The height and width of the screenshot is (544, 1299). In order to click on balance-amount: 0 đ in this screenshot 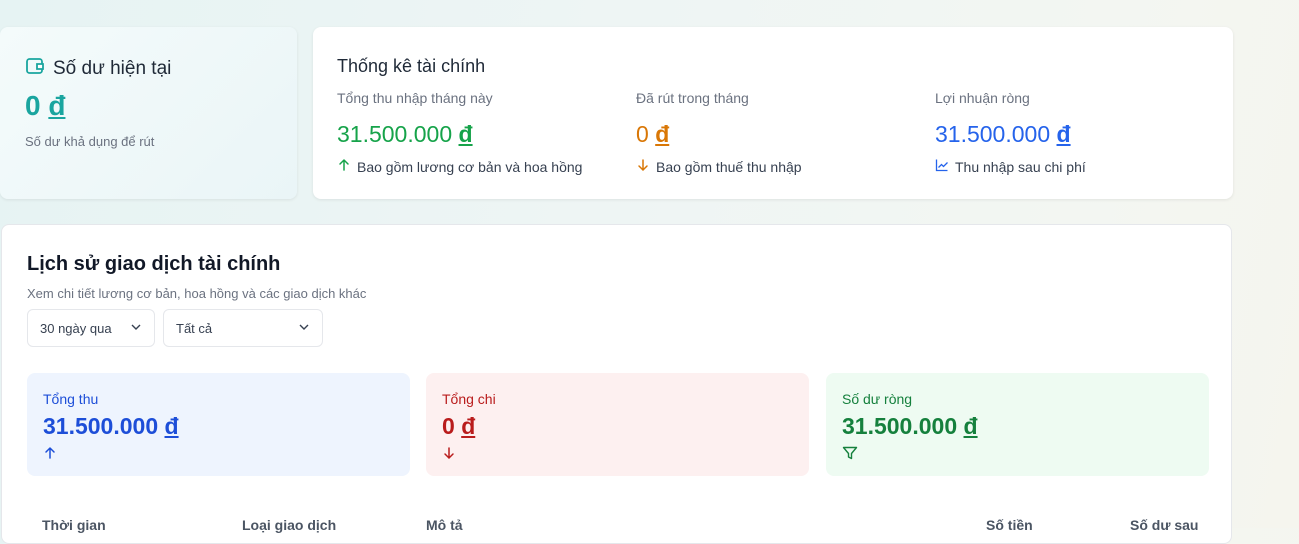, I will do `click(45, 106)`.